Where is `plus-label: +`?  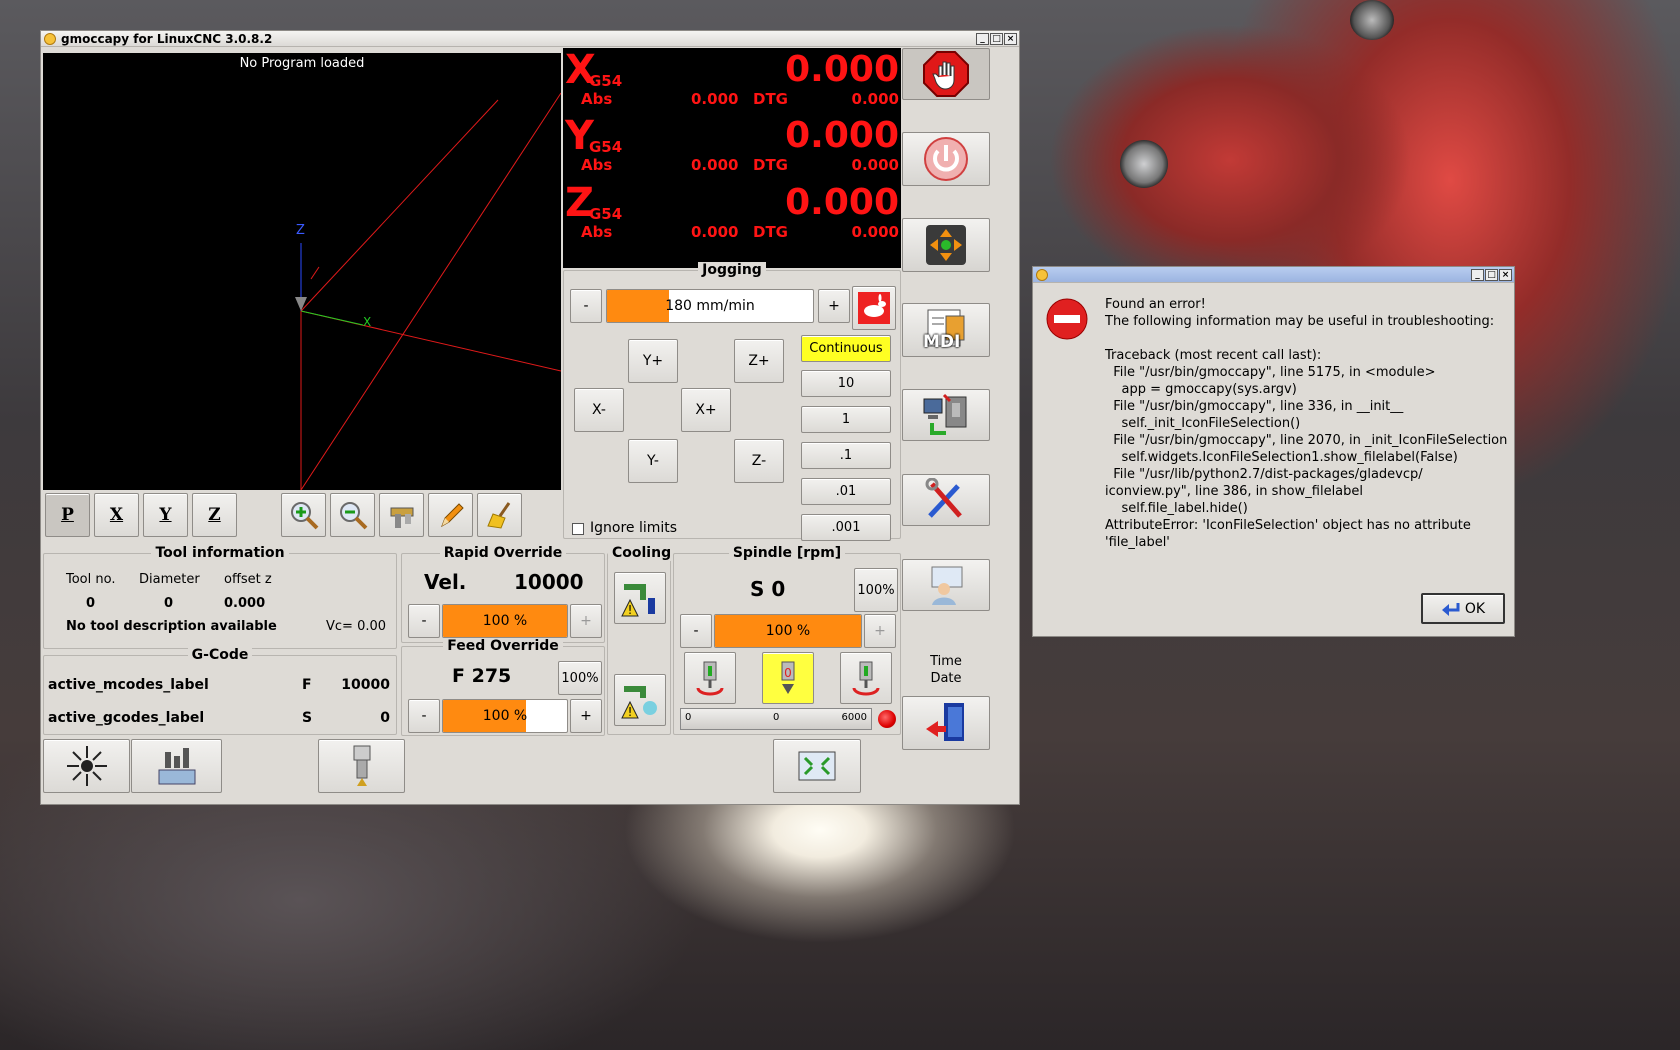
plus-label: + is located at coordinates (834, 306).